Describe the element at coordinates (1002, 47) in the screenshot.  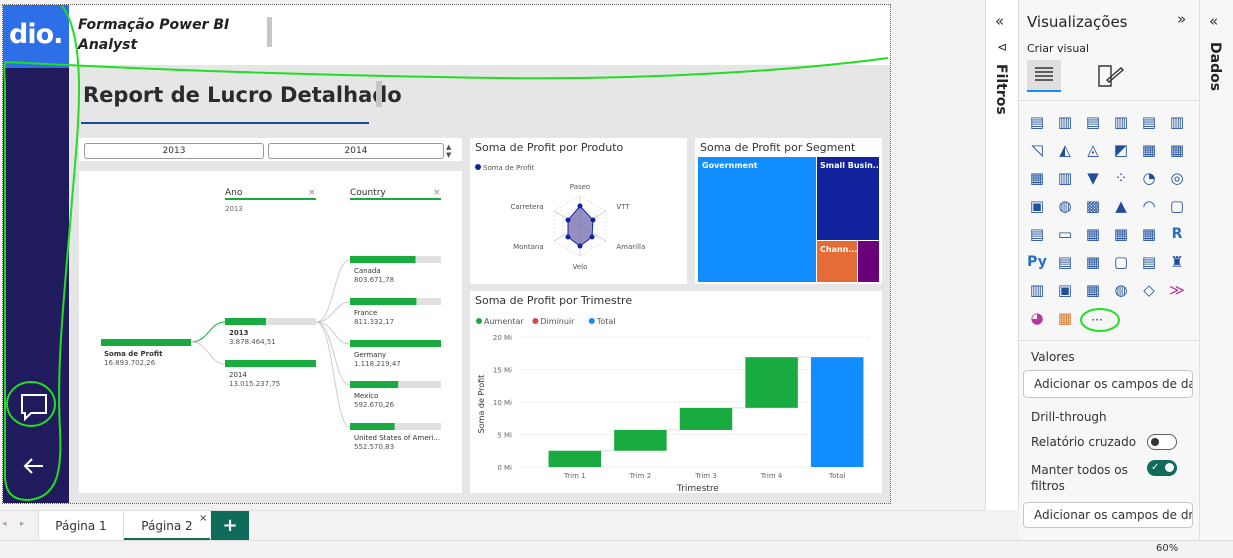
I see `filter-icon: ⊲` at that location.